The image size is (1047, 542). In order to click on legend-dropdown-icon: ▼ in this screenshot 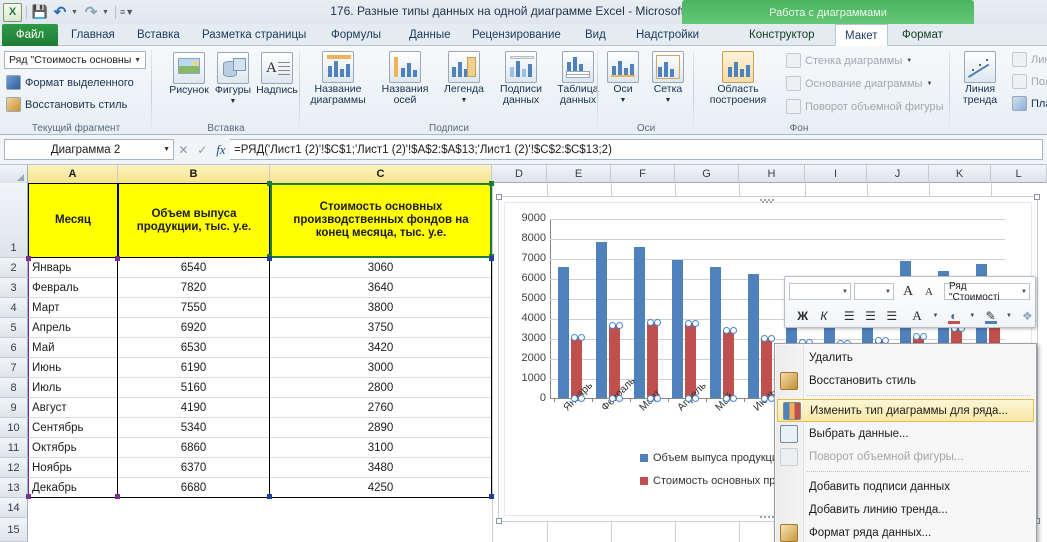, I will do `click(464, 100)`.